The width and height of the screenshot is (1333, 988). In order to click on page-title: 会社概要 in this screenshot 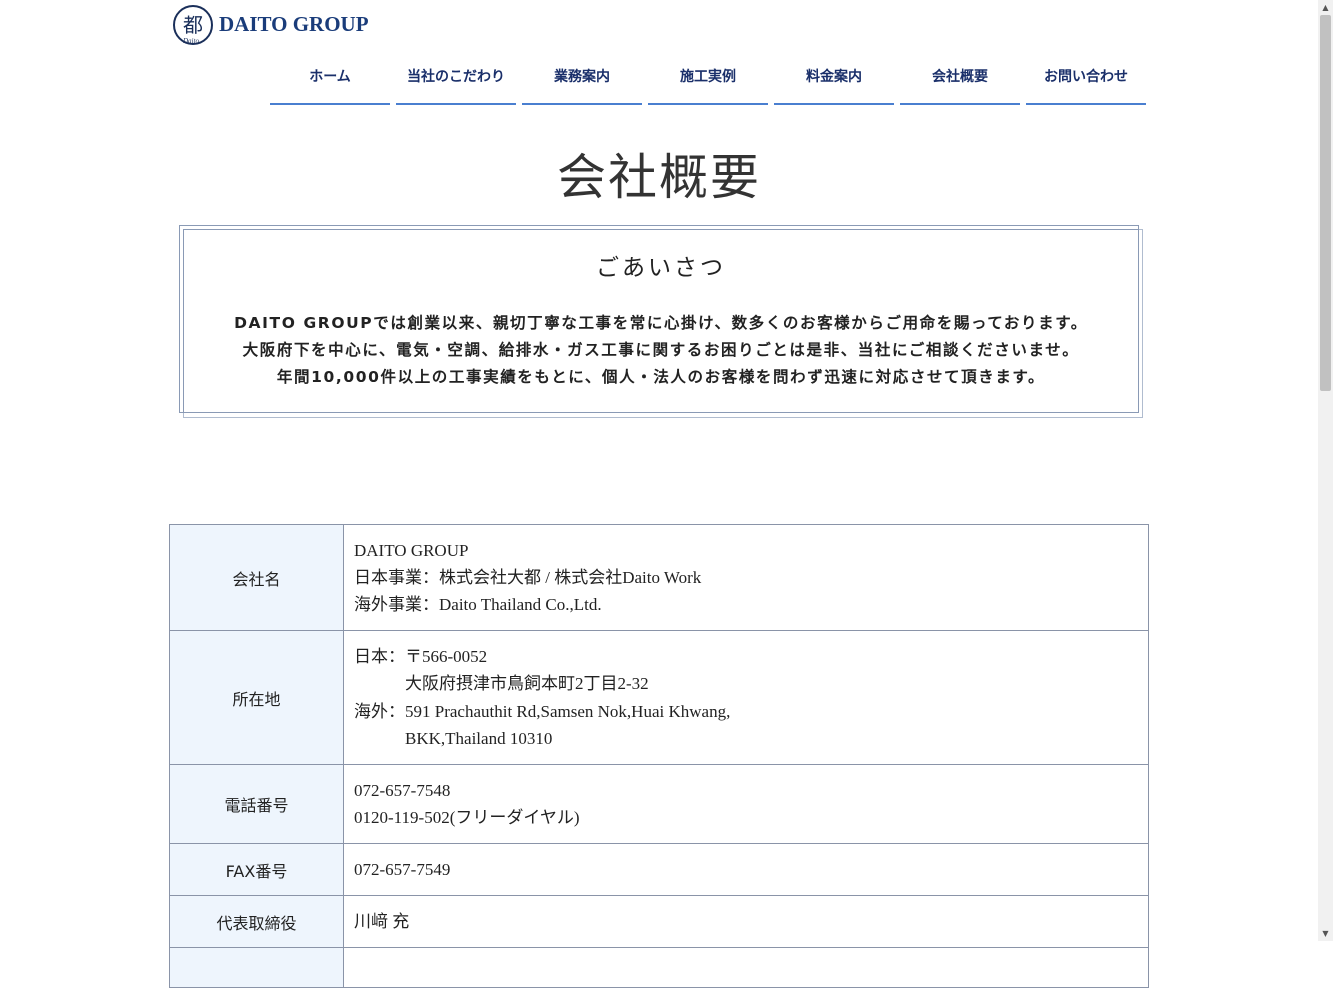, I will do `click(658, 177)`.